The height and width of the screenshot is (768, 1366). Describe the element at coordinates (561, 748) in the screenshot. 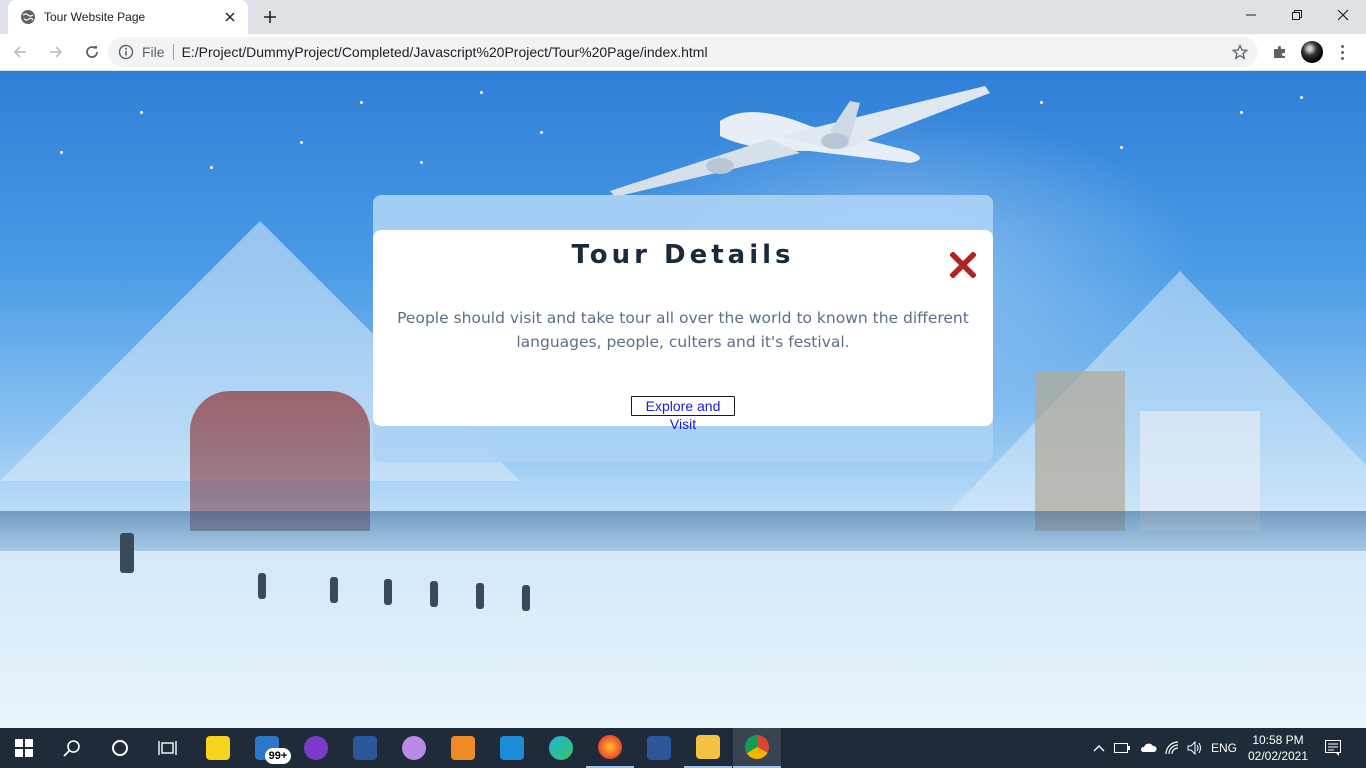

I see `edge-app-icon` at that location.